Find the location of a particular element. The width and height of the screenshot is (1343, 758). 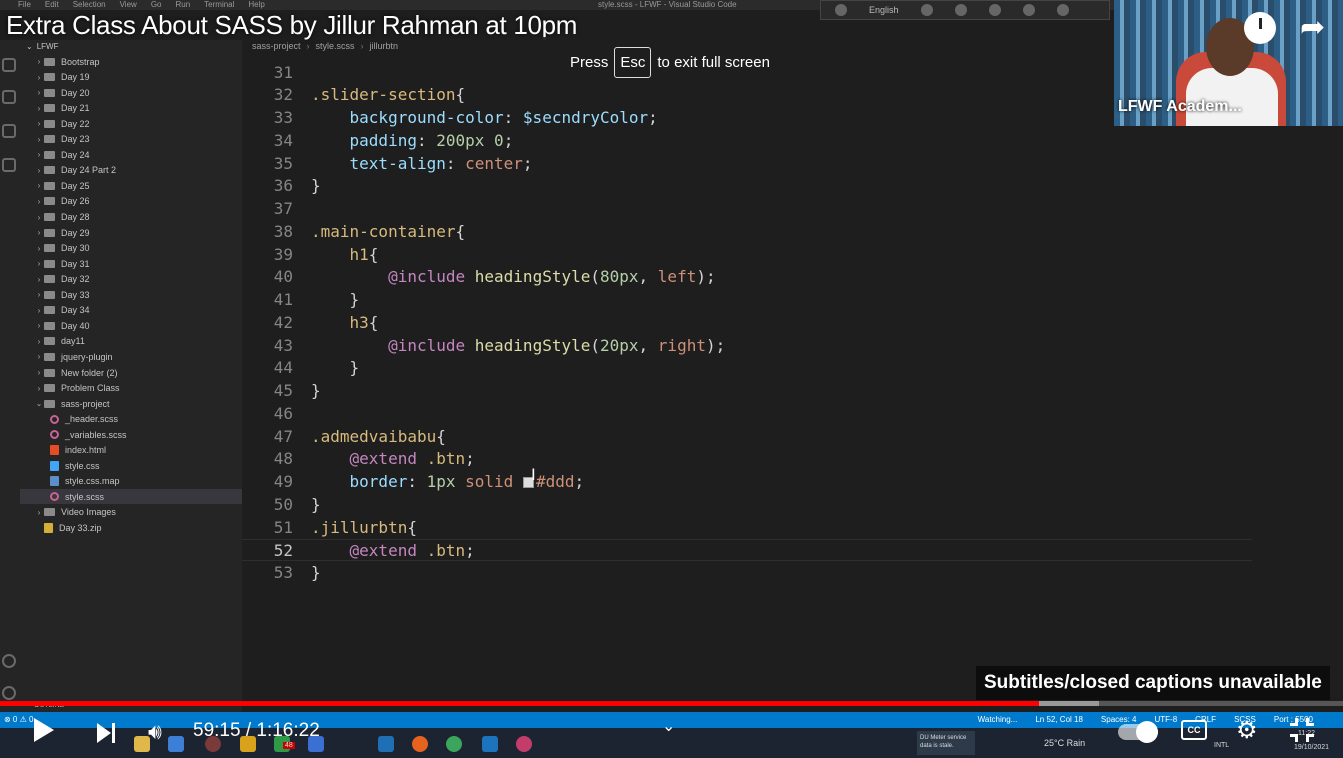

code-line: 52 @extend .btn; is located at coordinates (747, 550).